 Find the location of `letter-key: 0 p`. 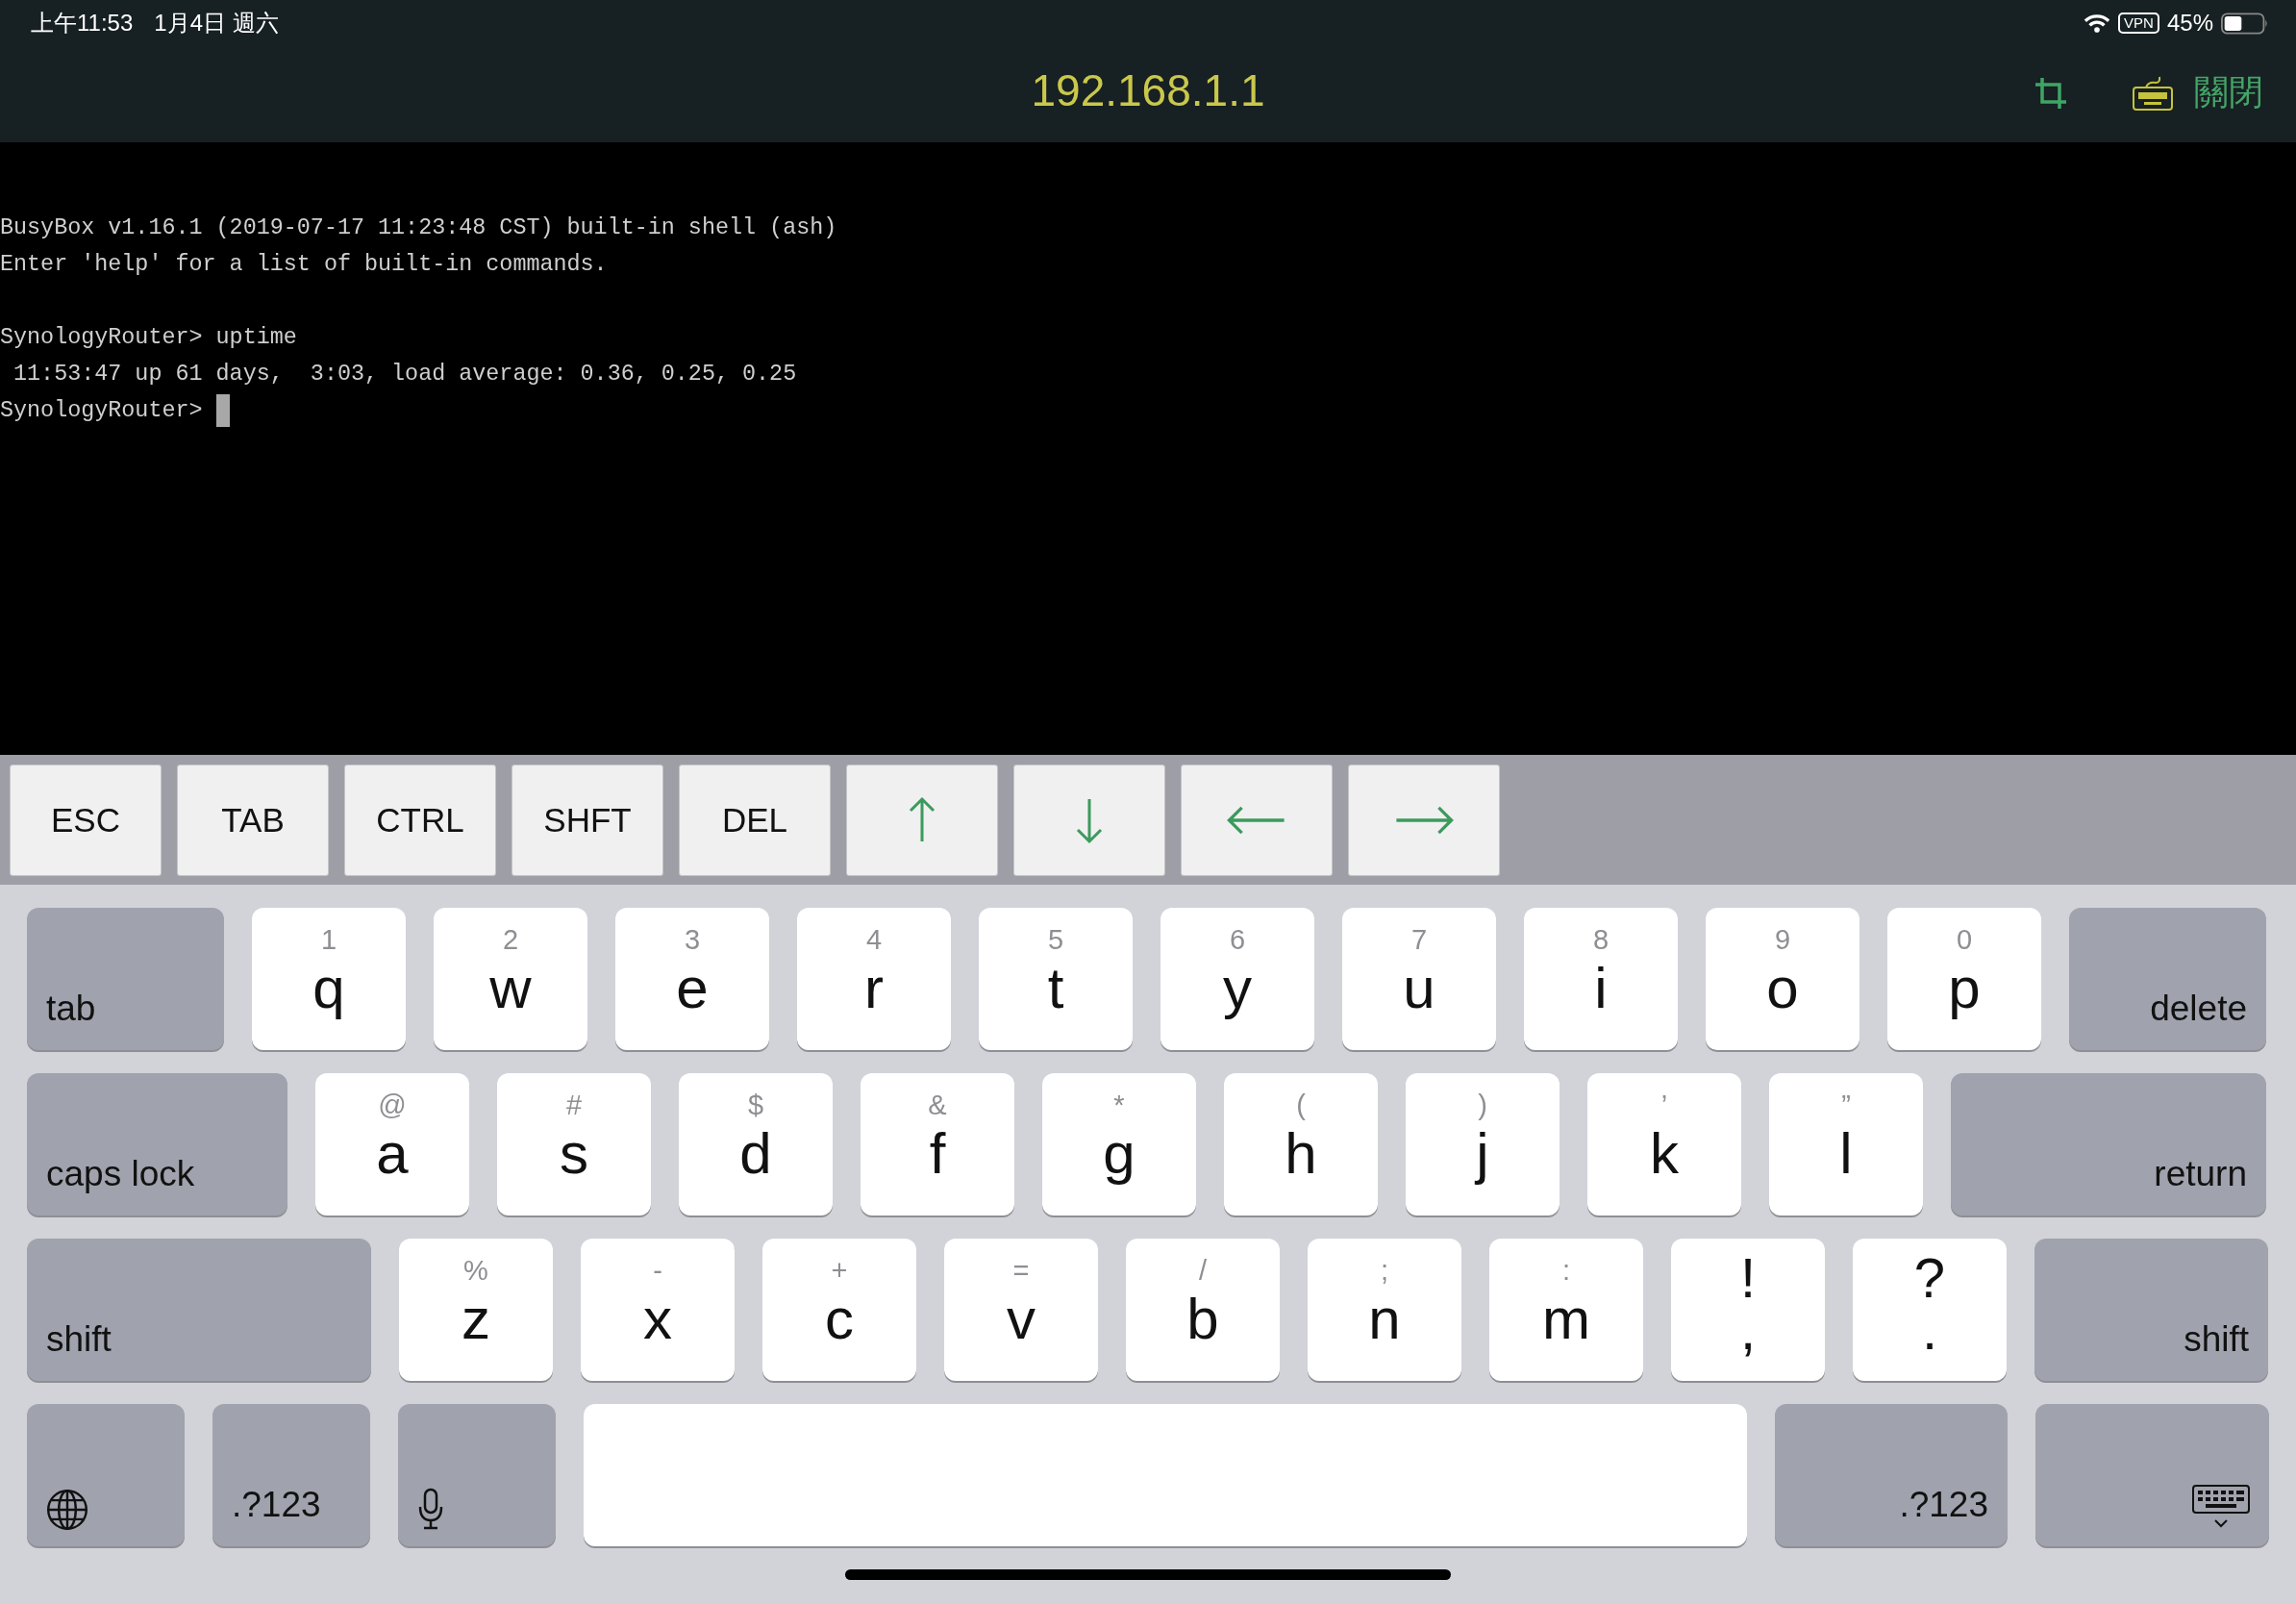

letter-key: 0 p is located at coordinates (1964, 979).